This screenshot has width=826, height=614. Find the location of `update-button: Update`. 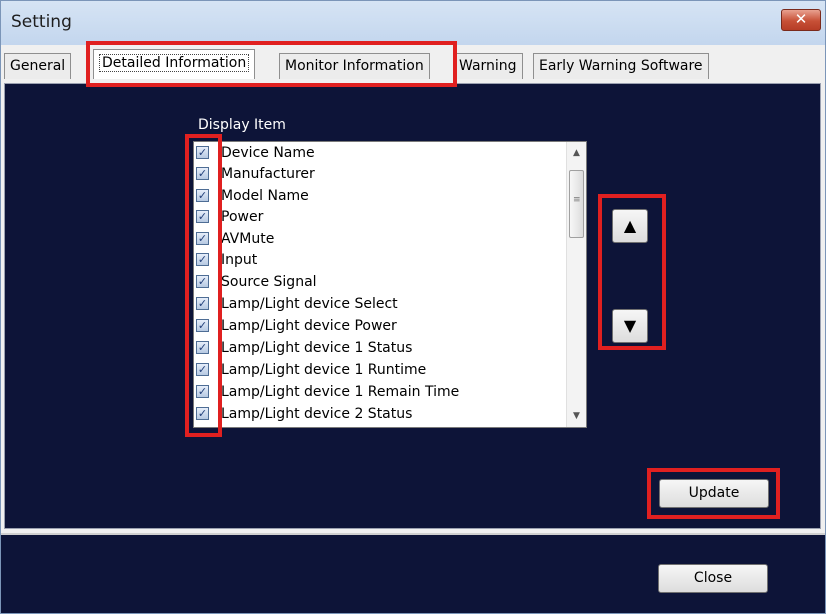

update-button: Update is located at coordinates (714, 493).